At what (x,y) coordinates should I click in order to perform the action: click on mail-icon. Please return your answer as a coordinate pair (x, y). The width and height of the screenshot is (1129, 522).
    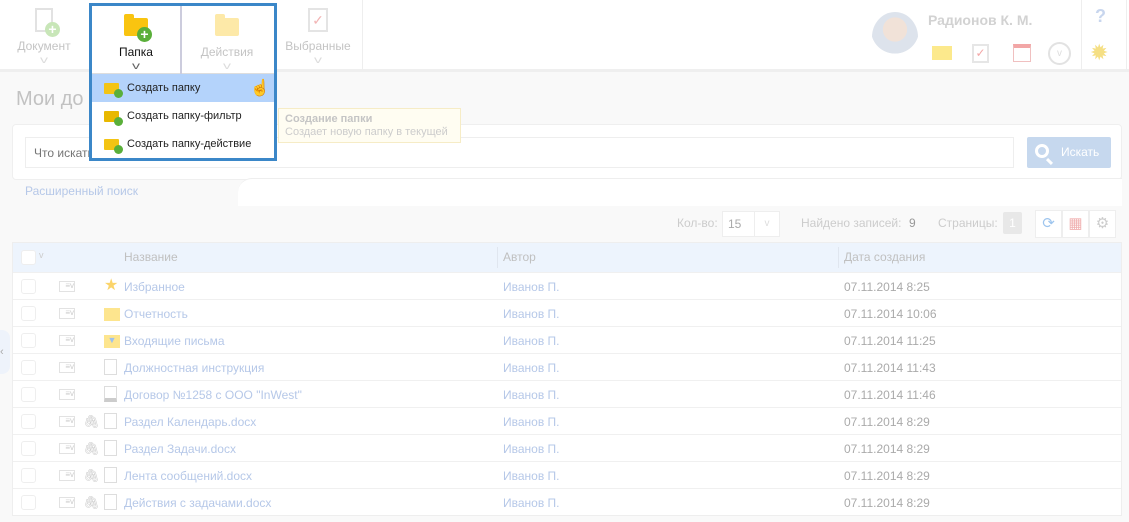
    Looking at the image, I should click on (942, 53).